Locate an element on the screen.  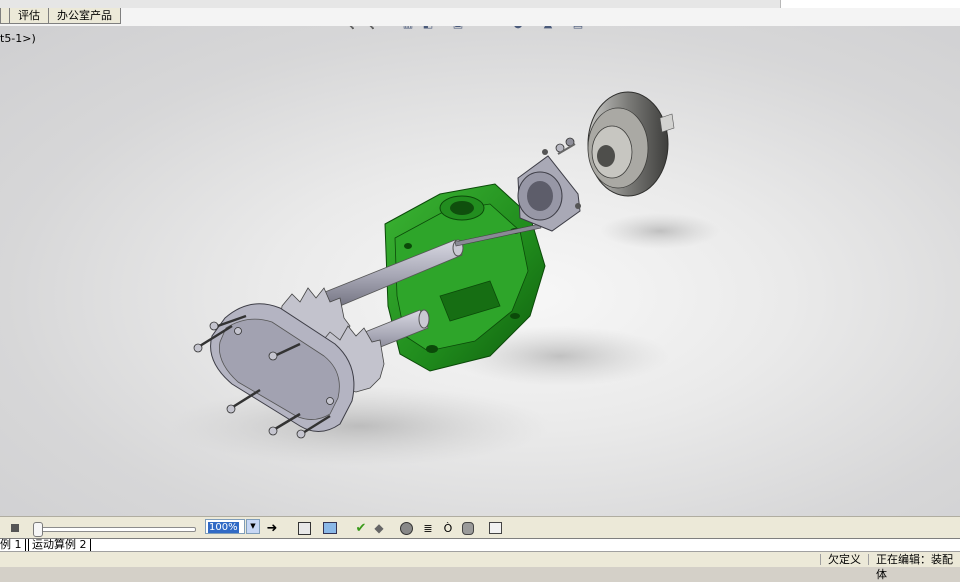
status-underdefined: 欠定义 is located at coordinates (844, 559).